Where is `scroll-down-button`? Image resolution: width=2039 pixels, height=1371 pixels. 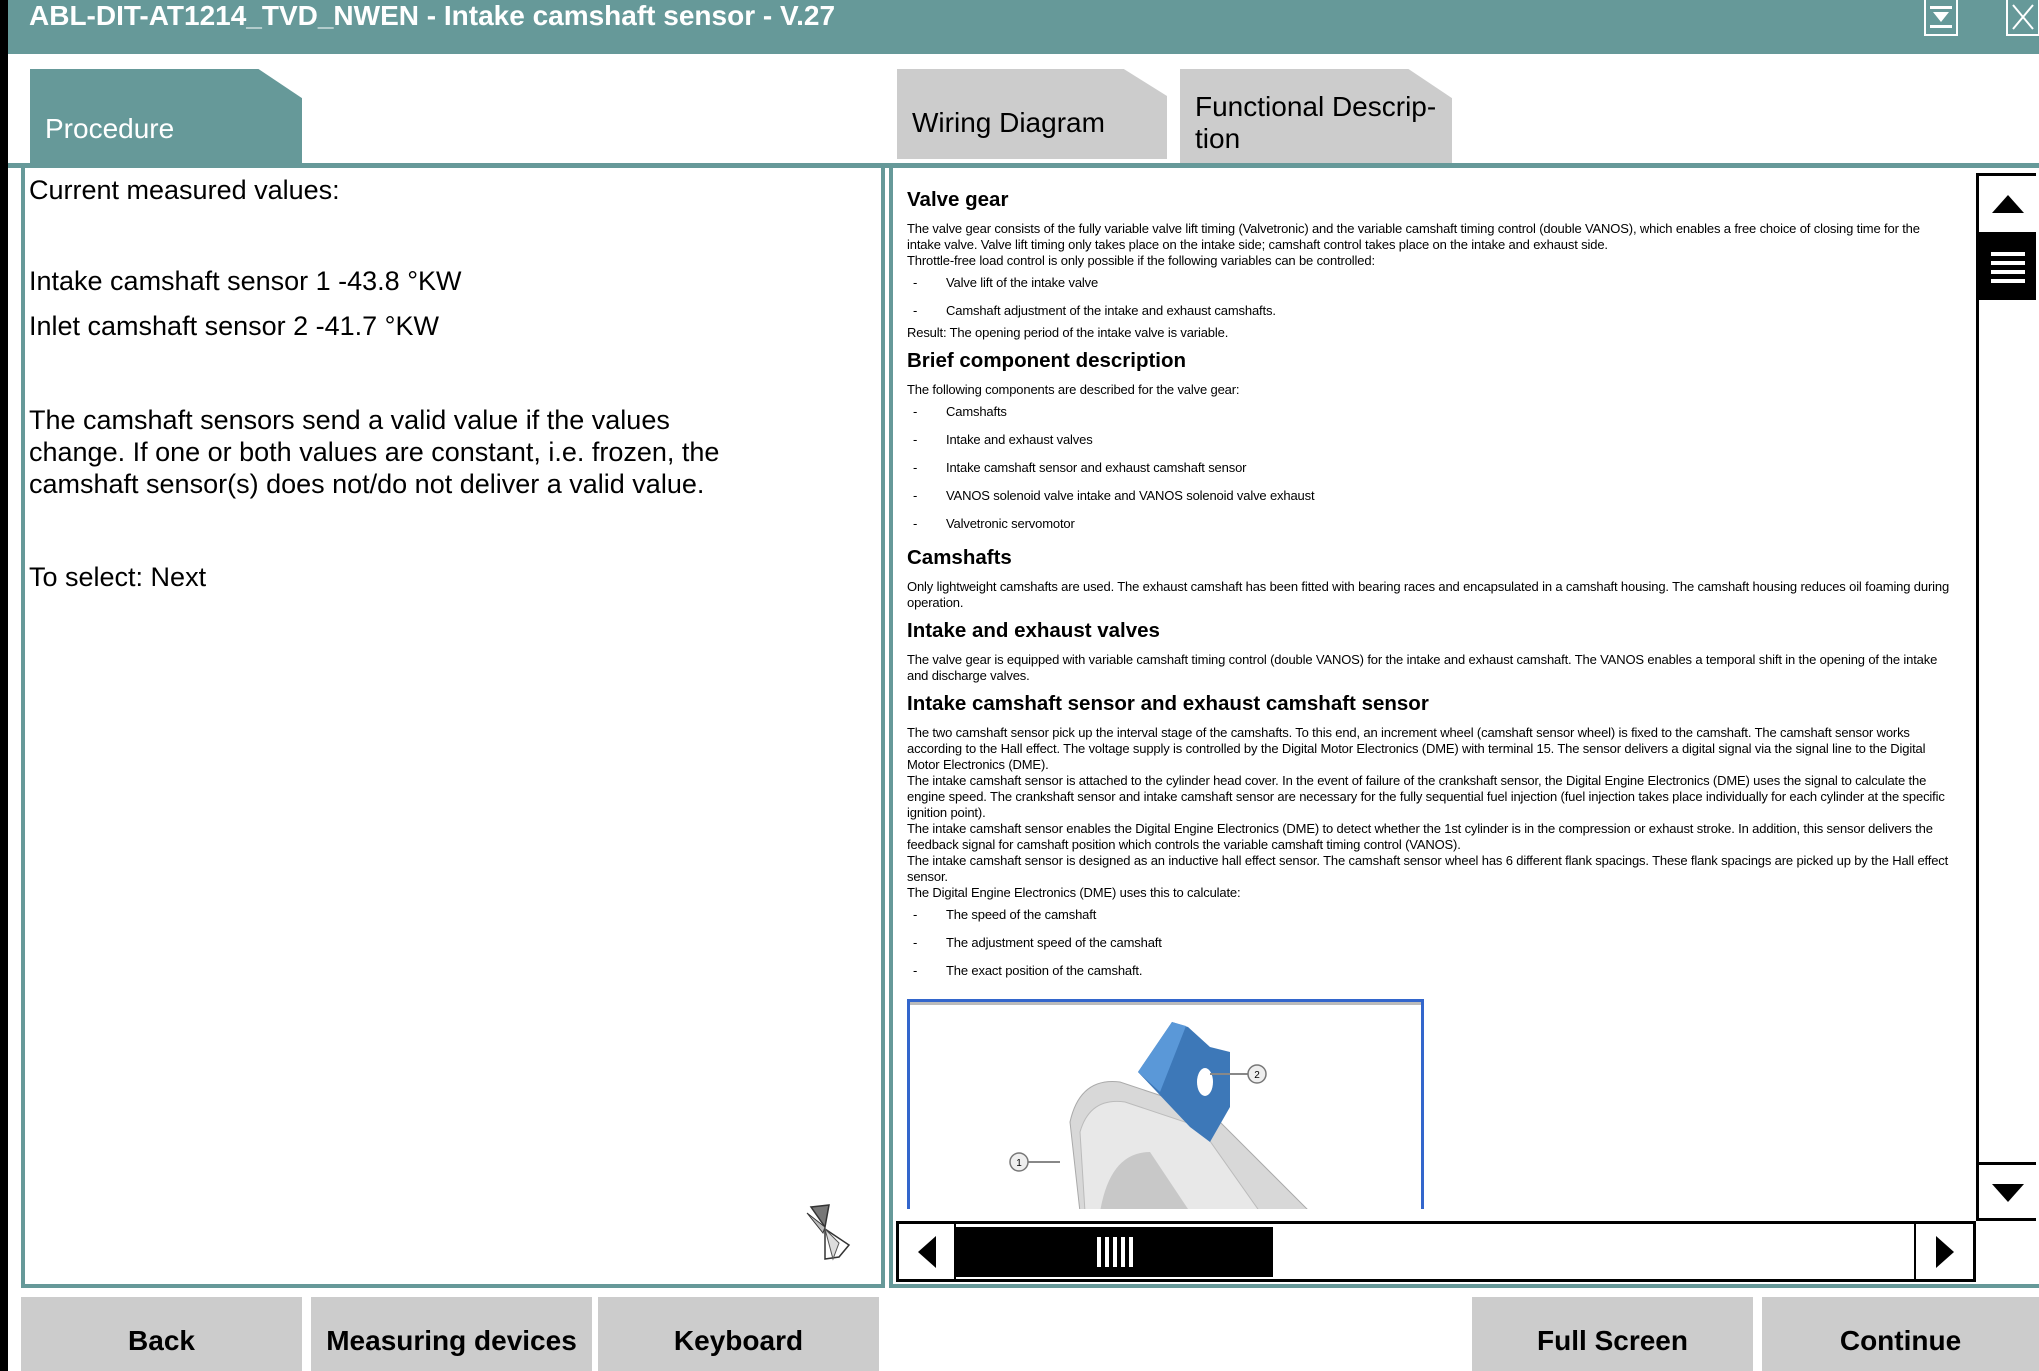 scroll-down-button is located at coordinates (2007, 1191).